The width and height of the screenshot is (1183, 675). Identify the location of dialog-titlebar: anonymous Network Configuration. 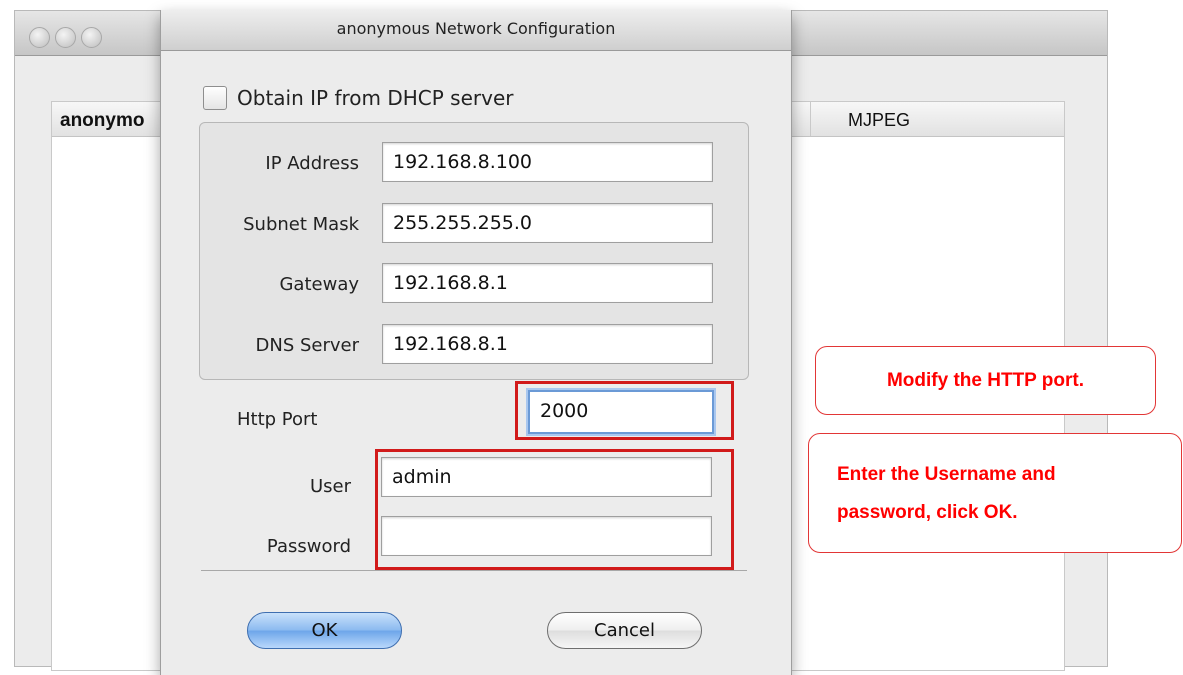
(476, 30).